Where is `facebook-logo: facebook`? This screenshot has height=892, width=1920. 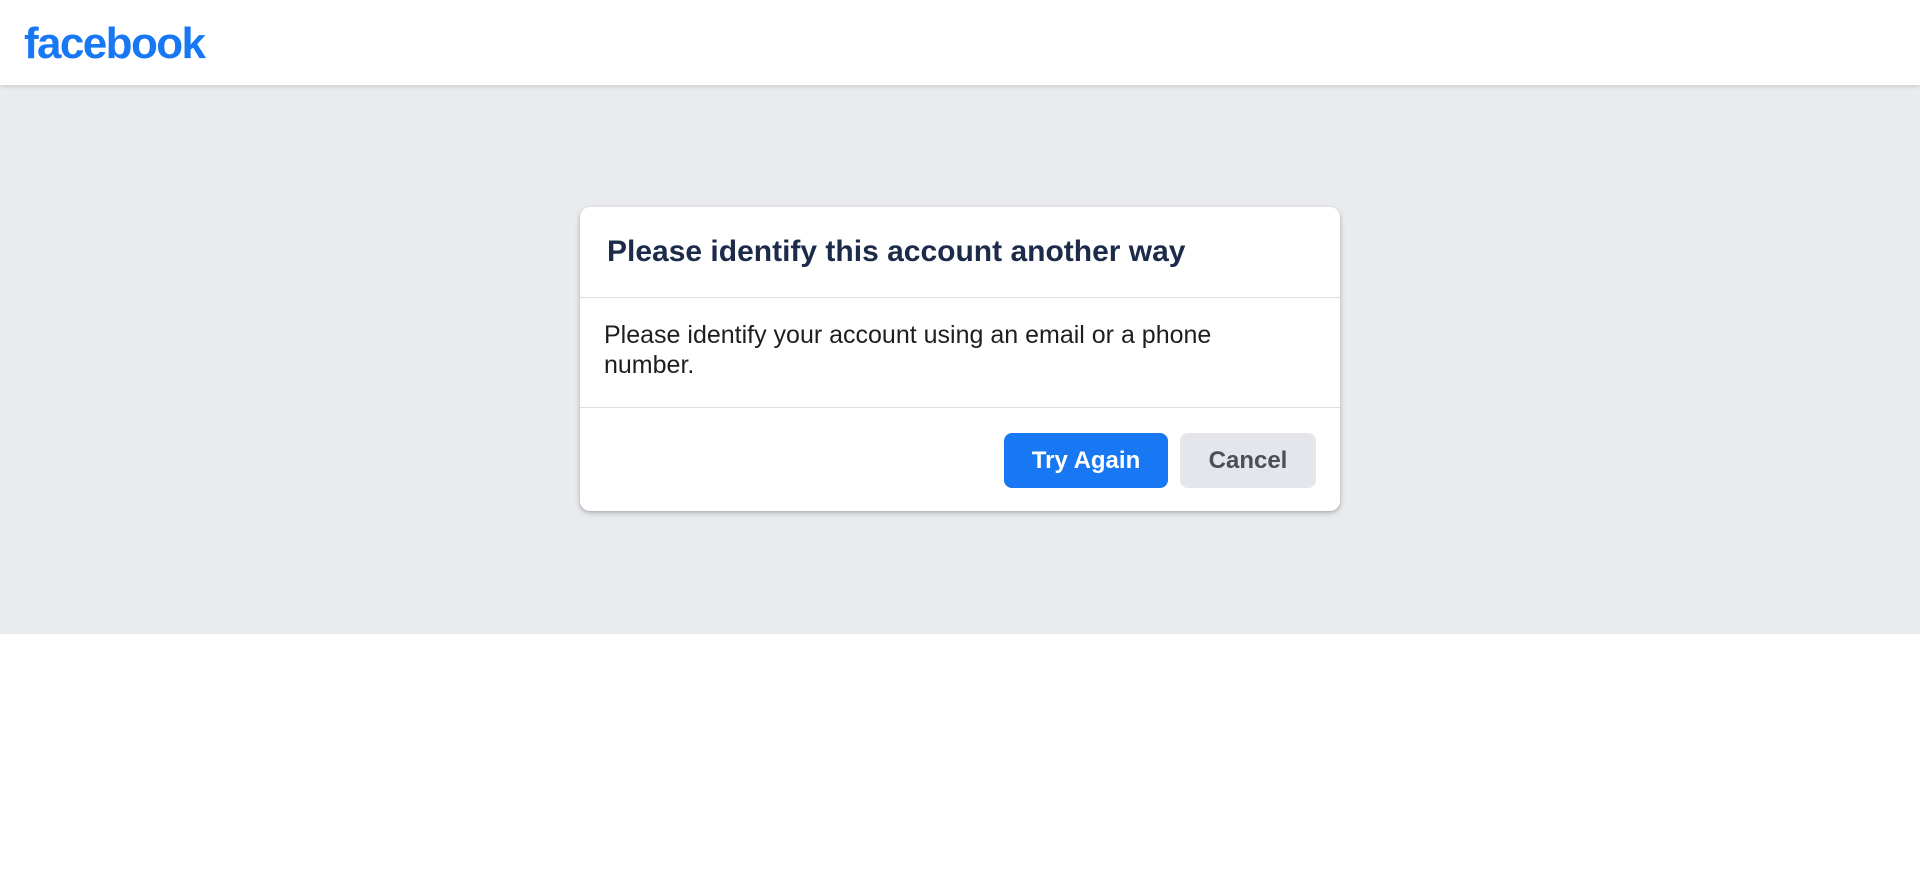 facebook-logo: facebook is located at coordinates (115, 44).